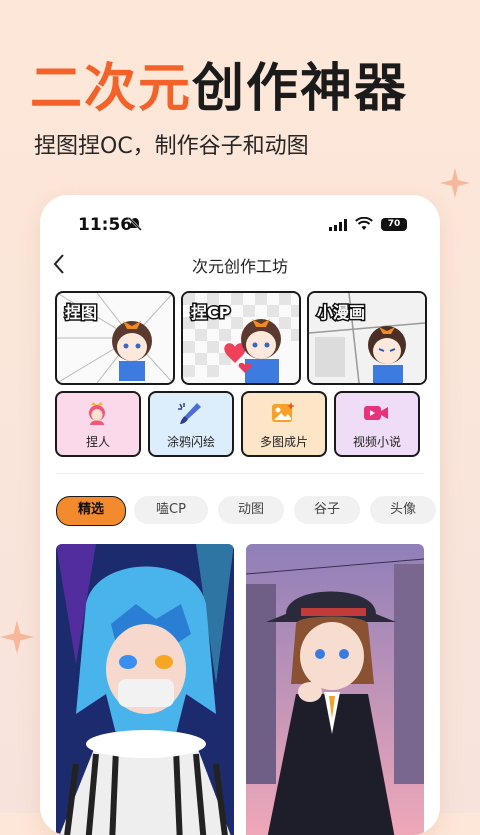 The height and width of the screenshot is (835, 480). What do you see at coordinates (135, 224) in the screenshot?
I see `muted-bell-icon` at bounding box center [135, 224].